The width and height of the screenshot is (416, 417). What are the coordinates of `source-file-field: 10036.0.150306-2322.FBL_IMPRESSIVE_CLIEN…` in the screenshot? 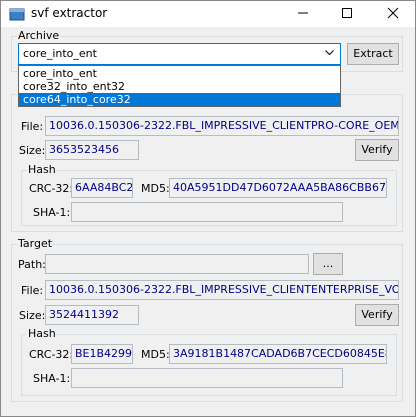 It's located at (222, 126).